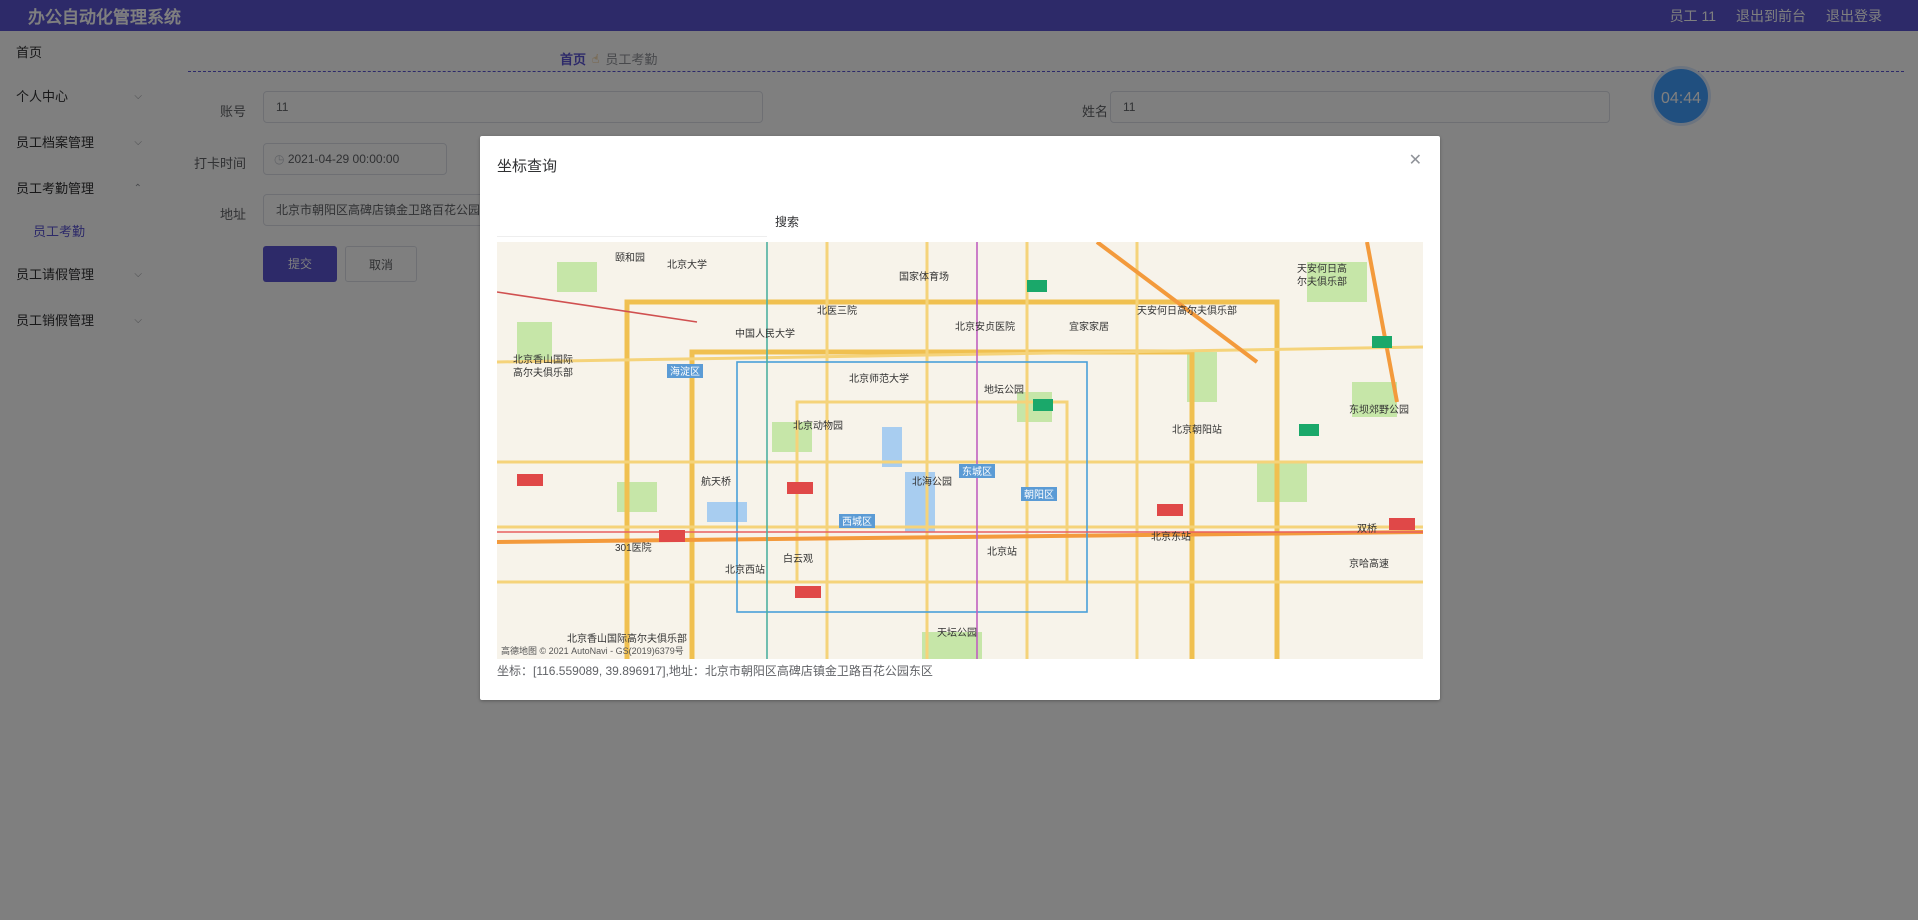 This screenshot has width=1918, height=920. Describe the element at coordinates (592, 651) in the screenshot. I see `map-copyright: 高德地图 © 2021 AutoNavi - GS(2019)6379号` at that location.